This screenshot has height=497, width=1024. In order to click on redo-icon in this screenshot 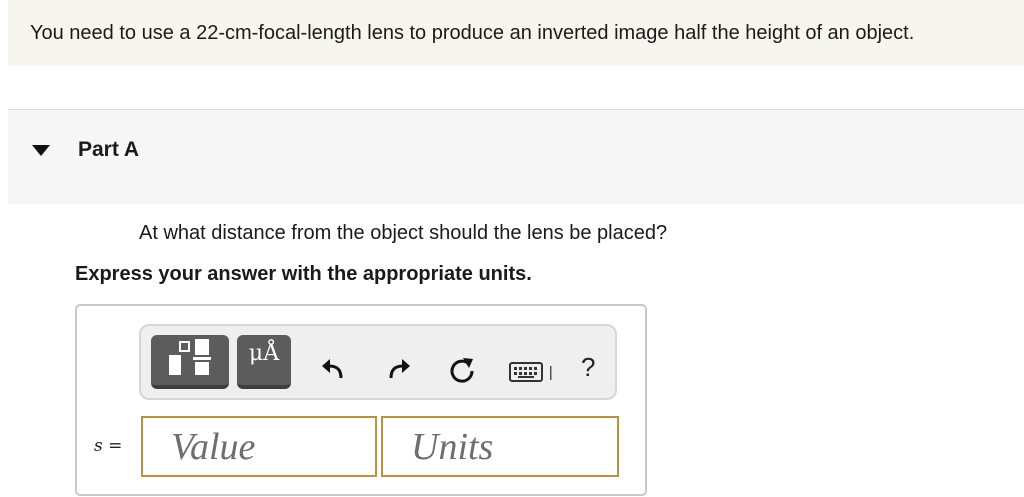, I will do `click(399, 370)`.